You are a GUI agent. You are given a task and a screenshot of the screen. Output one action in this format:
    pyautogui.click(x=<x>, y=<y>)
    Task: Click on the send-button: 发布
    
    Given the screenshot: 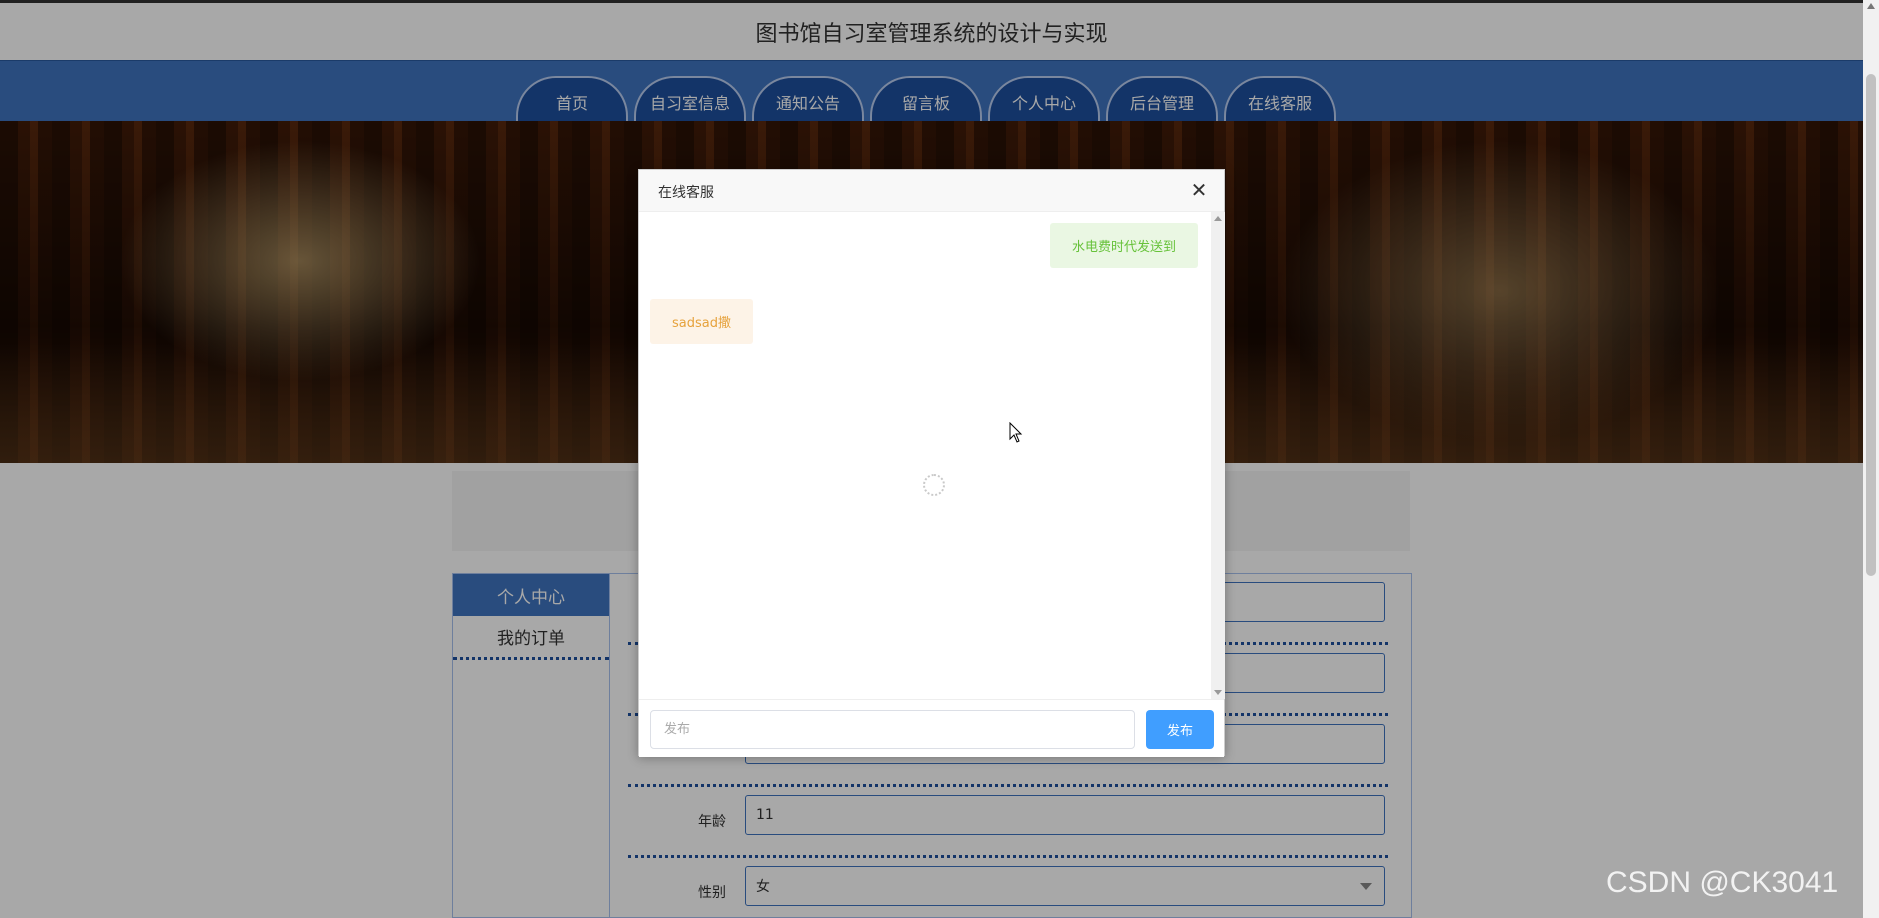 What is the action you would take?
    pyautogui.click(x=1180, y=729)
    